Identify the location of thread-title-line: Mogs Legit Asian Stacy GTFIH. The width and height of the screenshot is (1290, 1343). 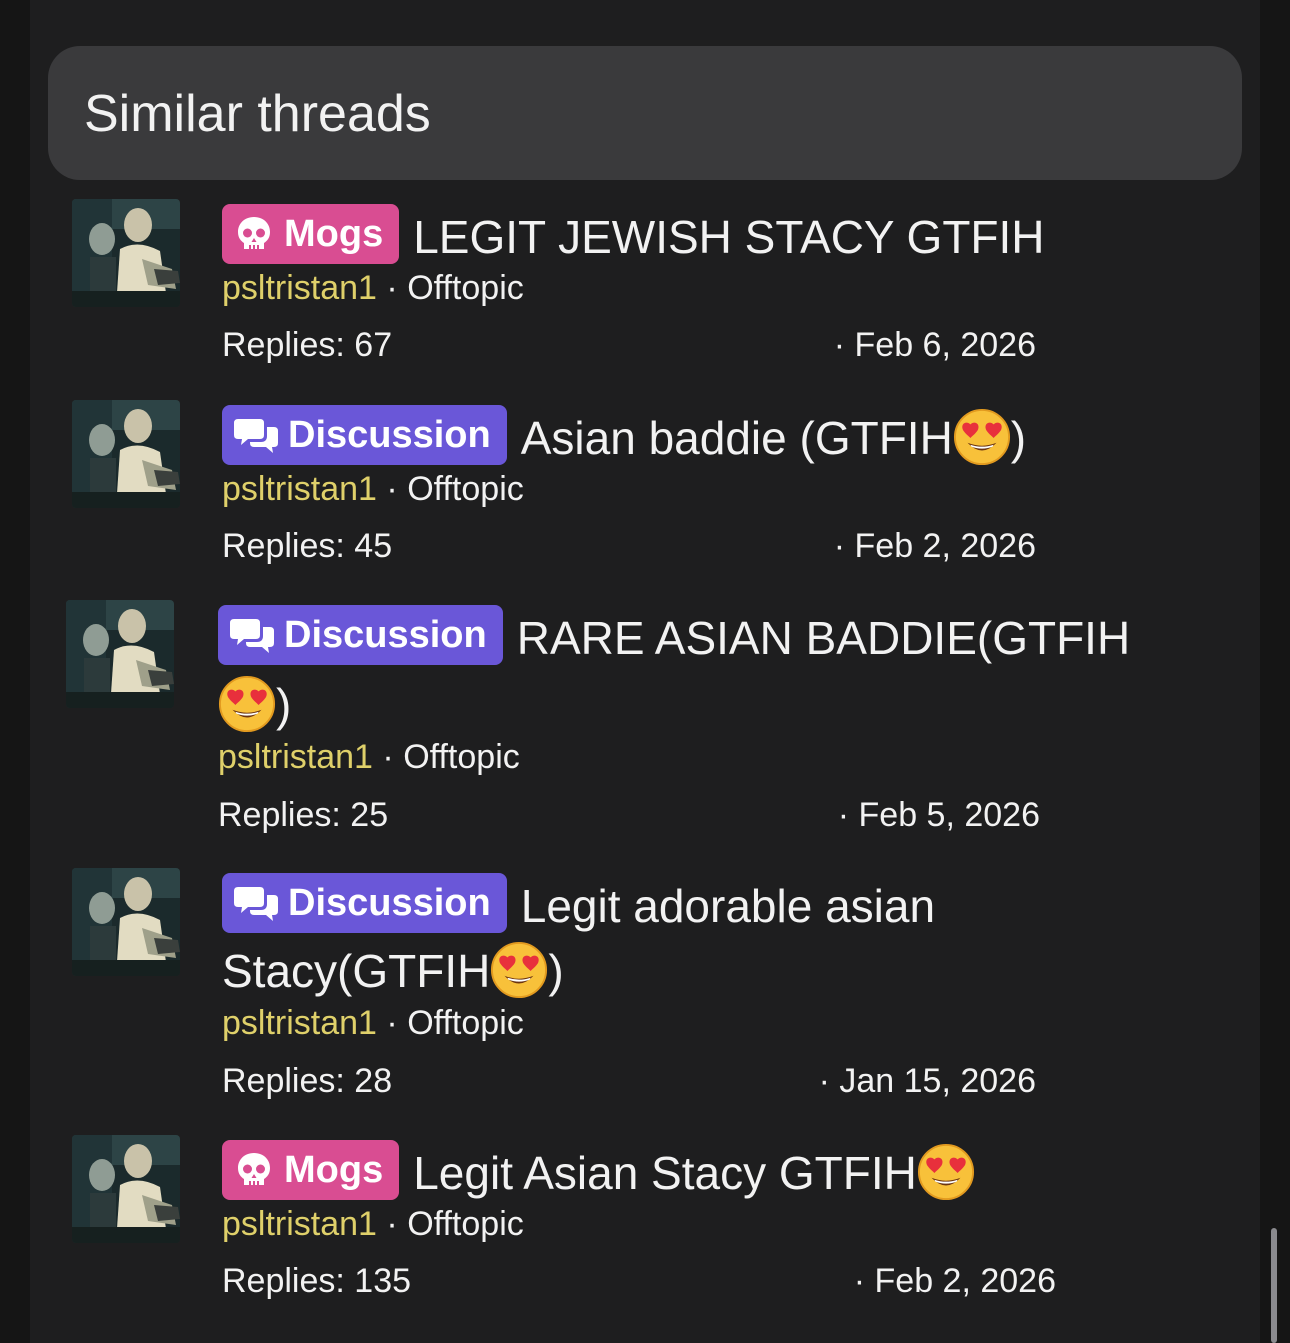
(598, 1173).